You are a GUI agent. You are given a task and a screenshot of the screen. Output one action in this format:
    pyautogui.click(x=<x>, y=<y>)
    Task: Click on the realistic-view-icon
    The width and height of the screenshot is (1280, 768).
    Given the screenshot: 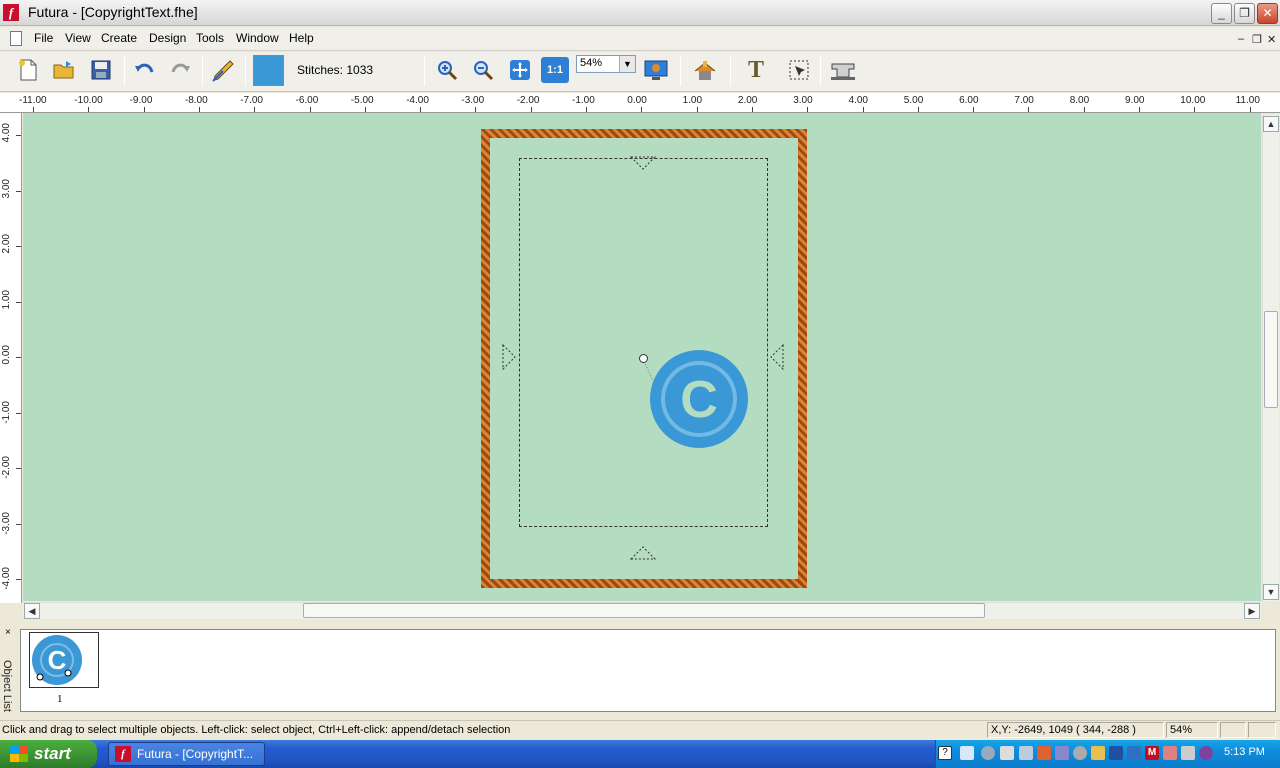 What is the action you would take?
    pyautogui.click(x=656, y=70)
    